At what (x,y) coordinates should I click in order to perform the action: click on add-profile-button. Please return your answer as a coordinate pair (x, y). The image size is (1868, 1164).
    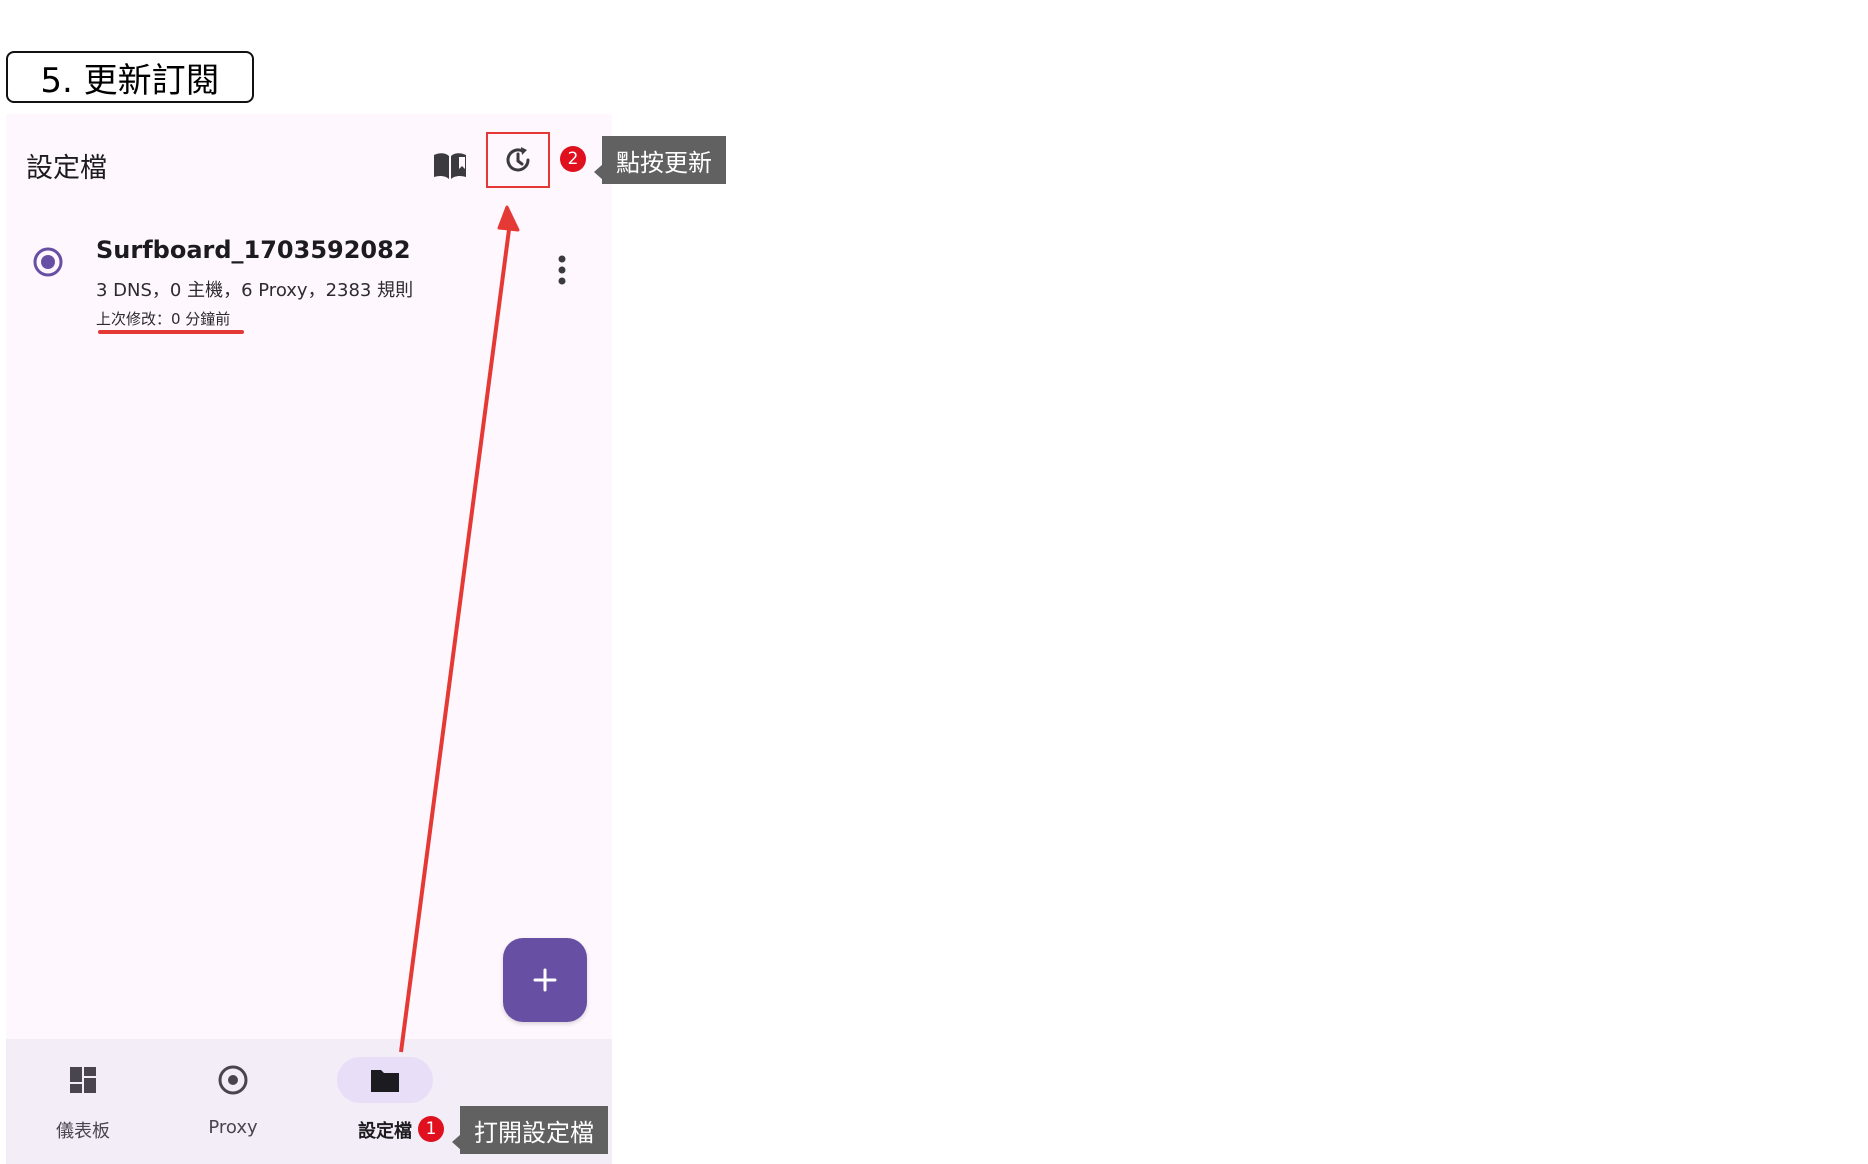
    Looking at the image, I should click on (545, 980).